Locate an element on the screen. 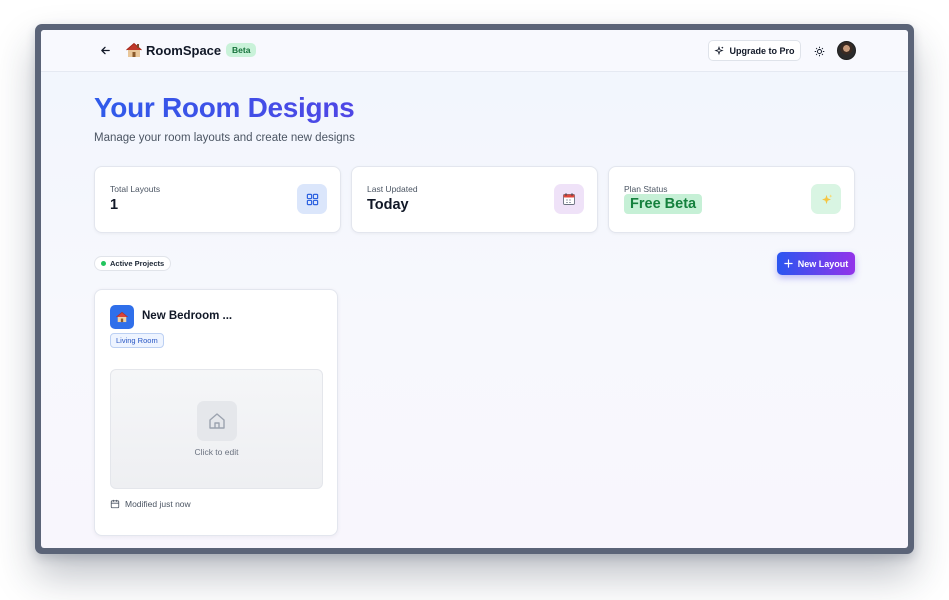 Image resolution: width=949 pixels, height=600 pixels. theme-toggle-button is located at coordinates (819, 51).